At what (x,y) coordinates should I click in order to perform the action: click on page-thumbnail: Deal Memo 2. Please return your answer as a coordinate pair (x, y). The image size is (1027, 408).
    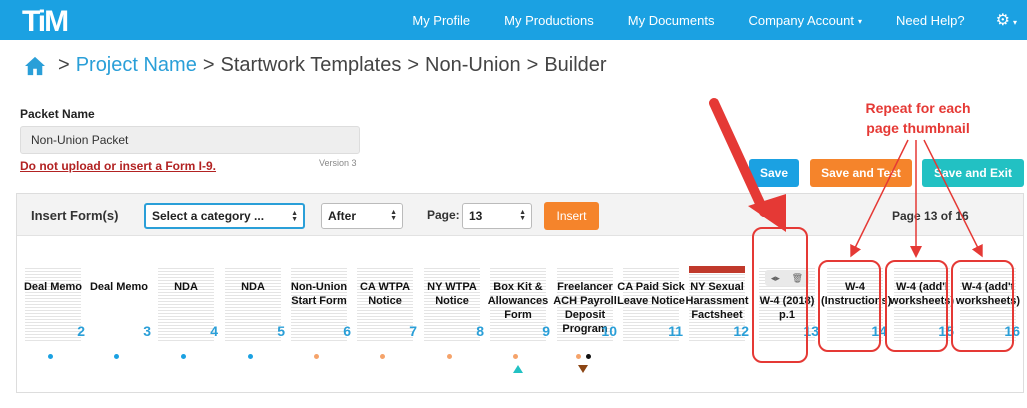
    Looking at the image, I should click on (54, 312).